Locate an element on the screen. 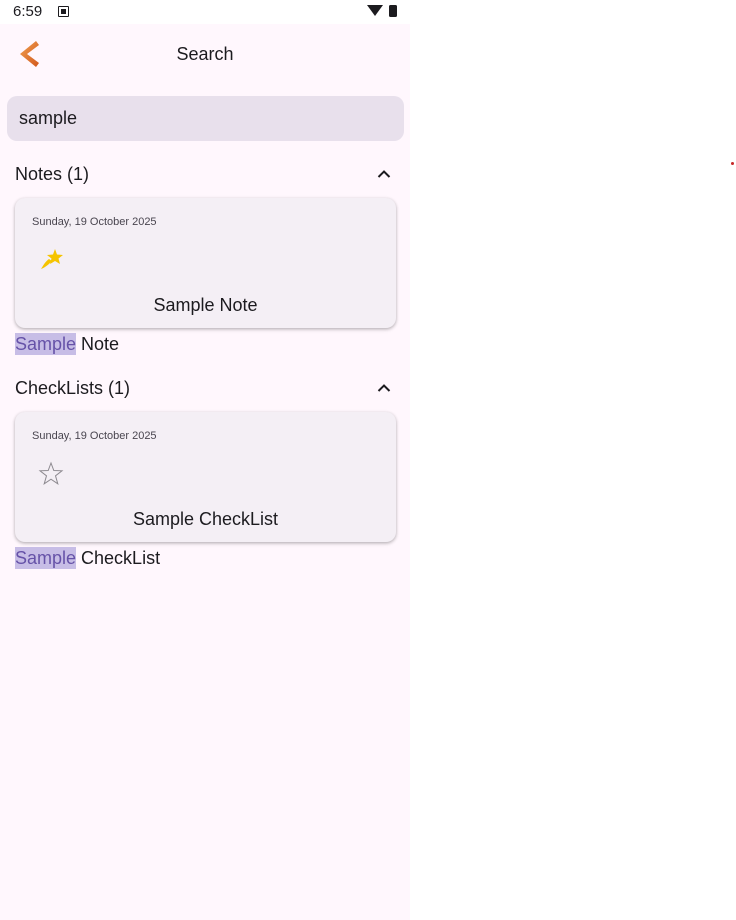  shooting-star-icon is located at coordinates (51, 260).